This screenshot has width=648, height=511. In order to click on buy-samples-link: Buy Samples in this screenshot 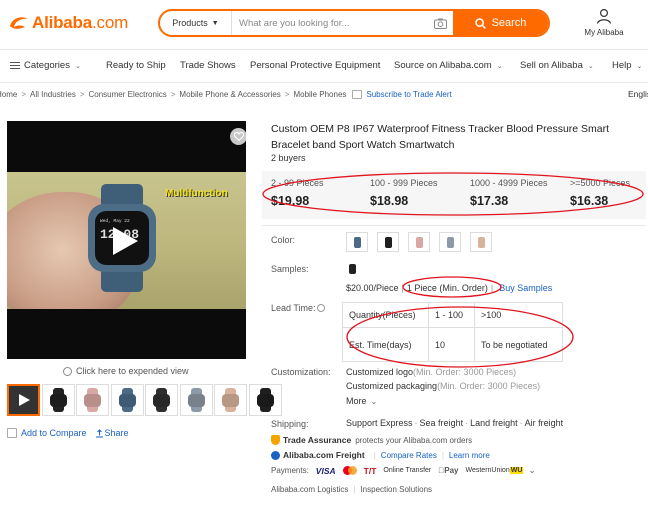, I will do `click(525, 288)`.